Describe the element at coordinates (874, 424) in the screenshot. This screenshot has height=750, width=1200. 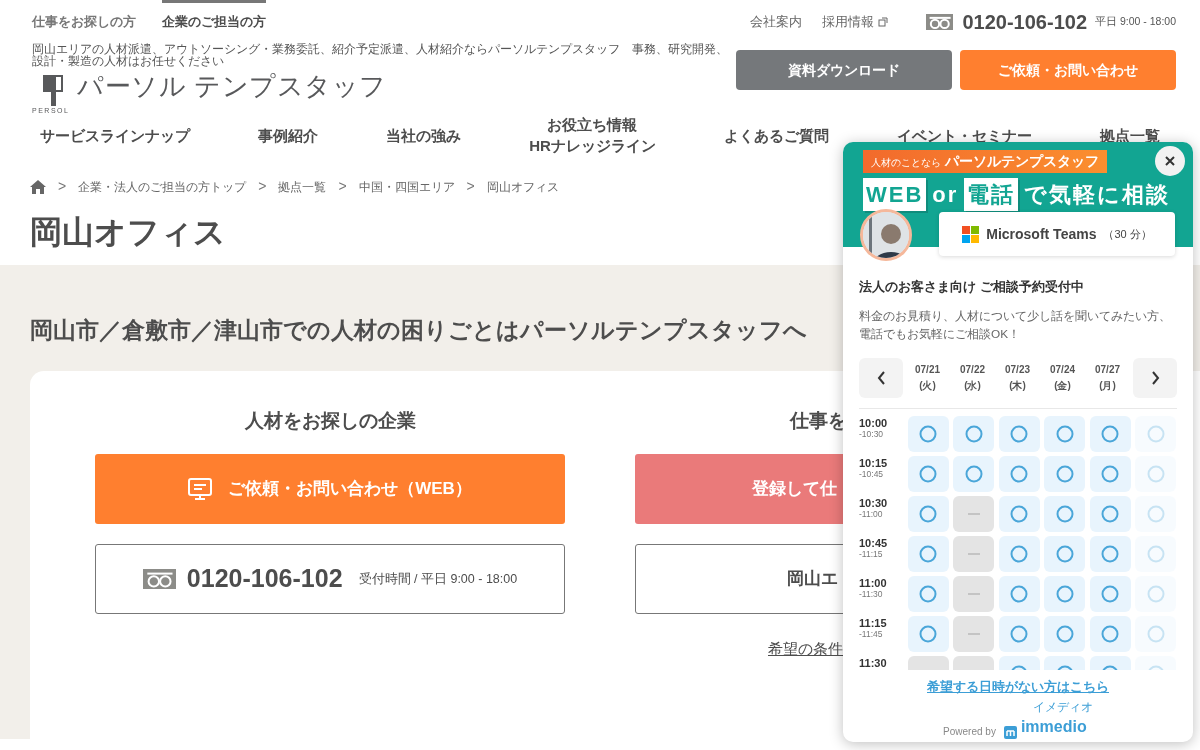
I see `start-time: 10:00` at that location.